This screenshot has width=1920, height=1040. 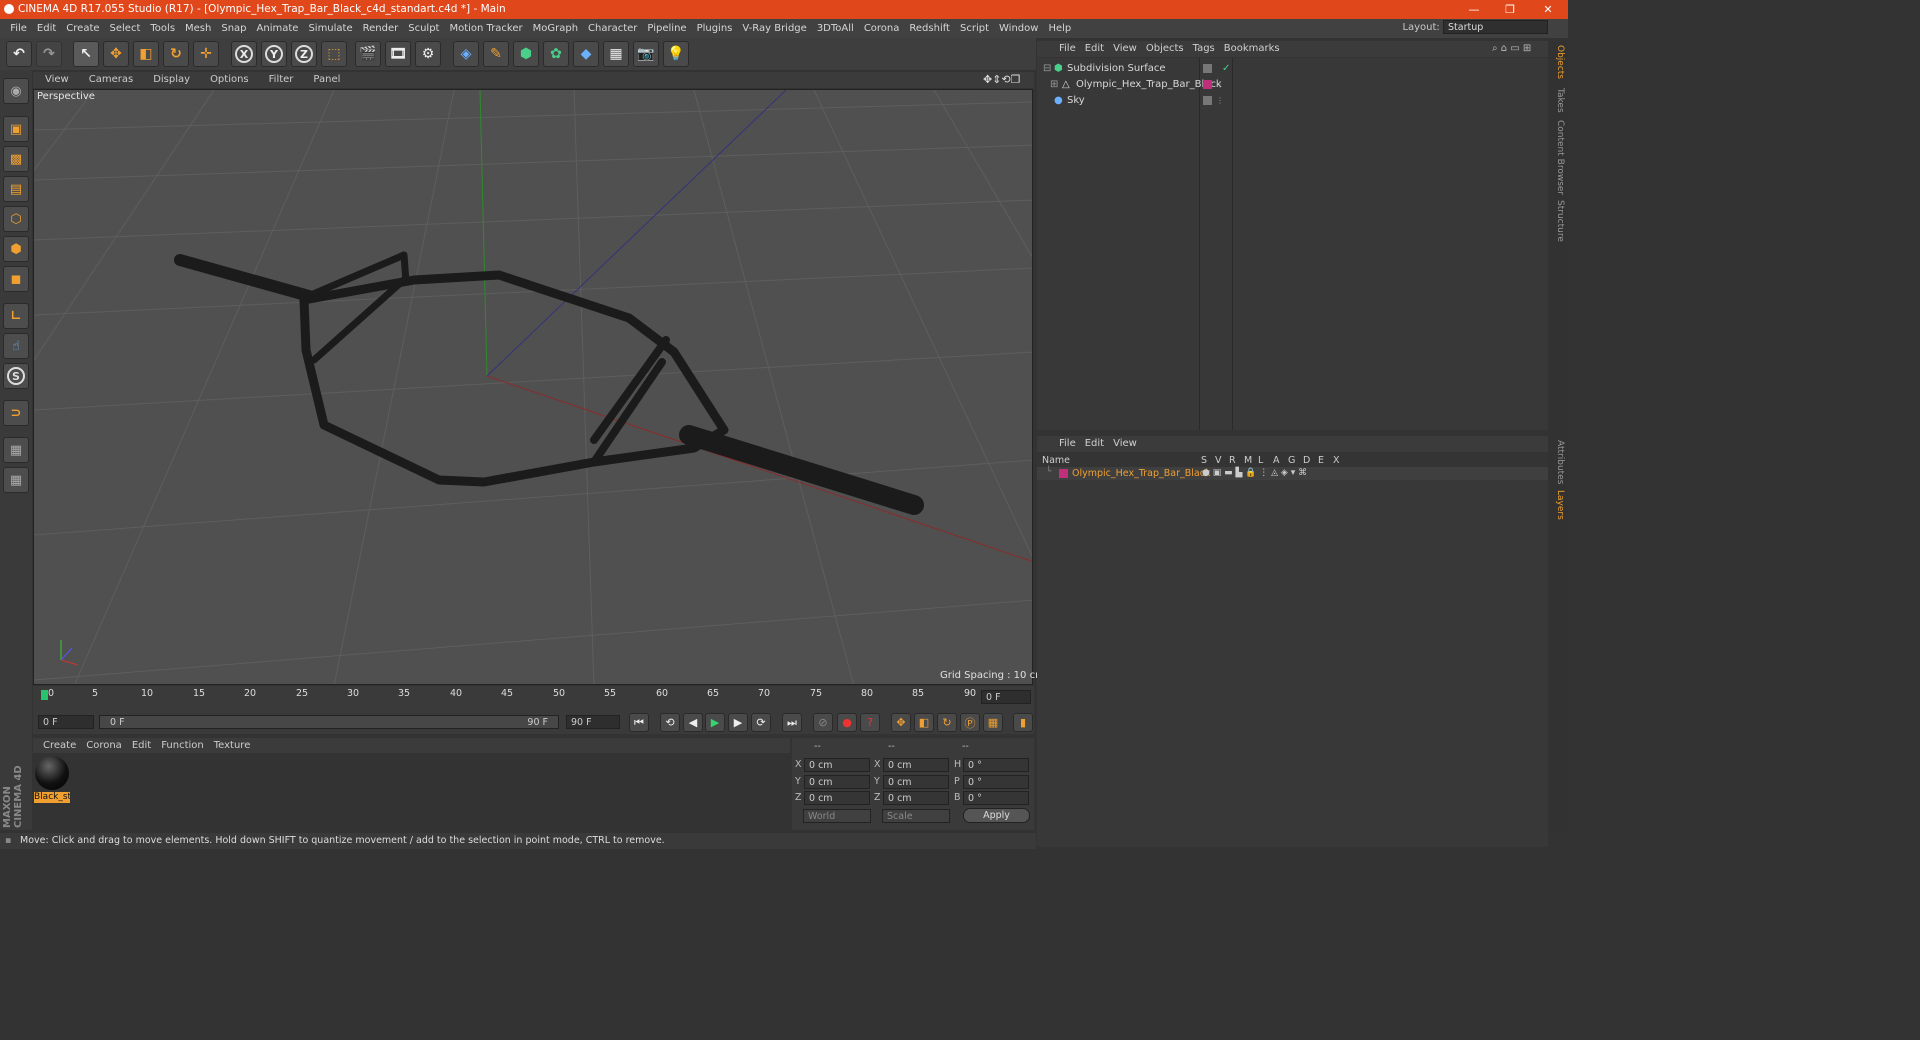 I want to click on next-key-icon: ⟳, so click(x=761, y=722).